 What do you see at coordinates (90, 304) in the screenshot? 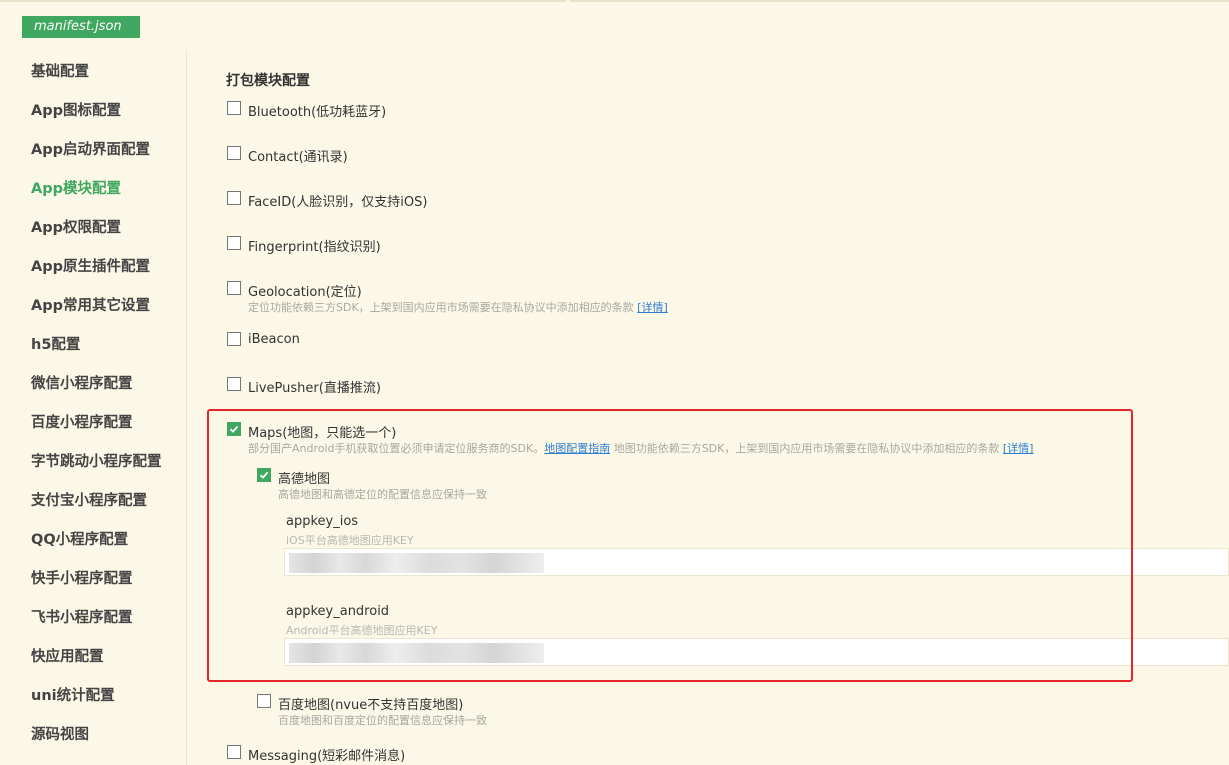
I see `sidebar-item-app-other-settings: App常用其它设置` at bounding box center [90, 304].